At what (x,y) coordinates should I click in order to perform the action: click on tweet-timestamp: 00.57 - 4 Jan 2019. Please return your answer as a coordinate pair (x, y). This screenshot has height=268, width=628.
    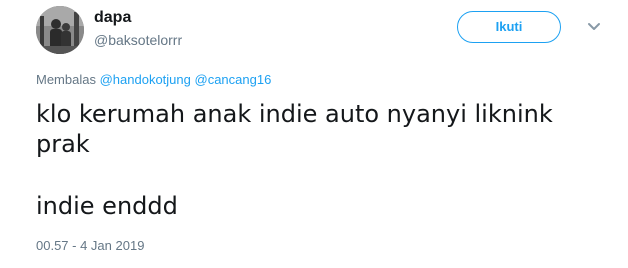
    Looking at the image, I should click on (90, 246).